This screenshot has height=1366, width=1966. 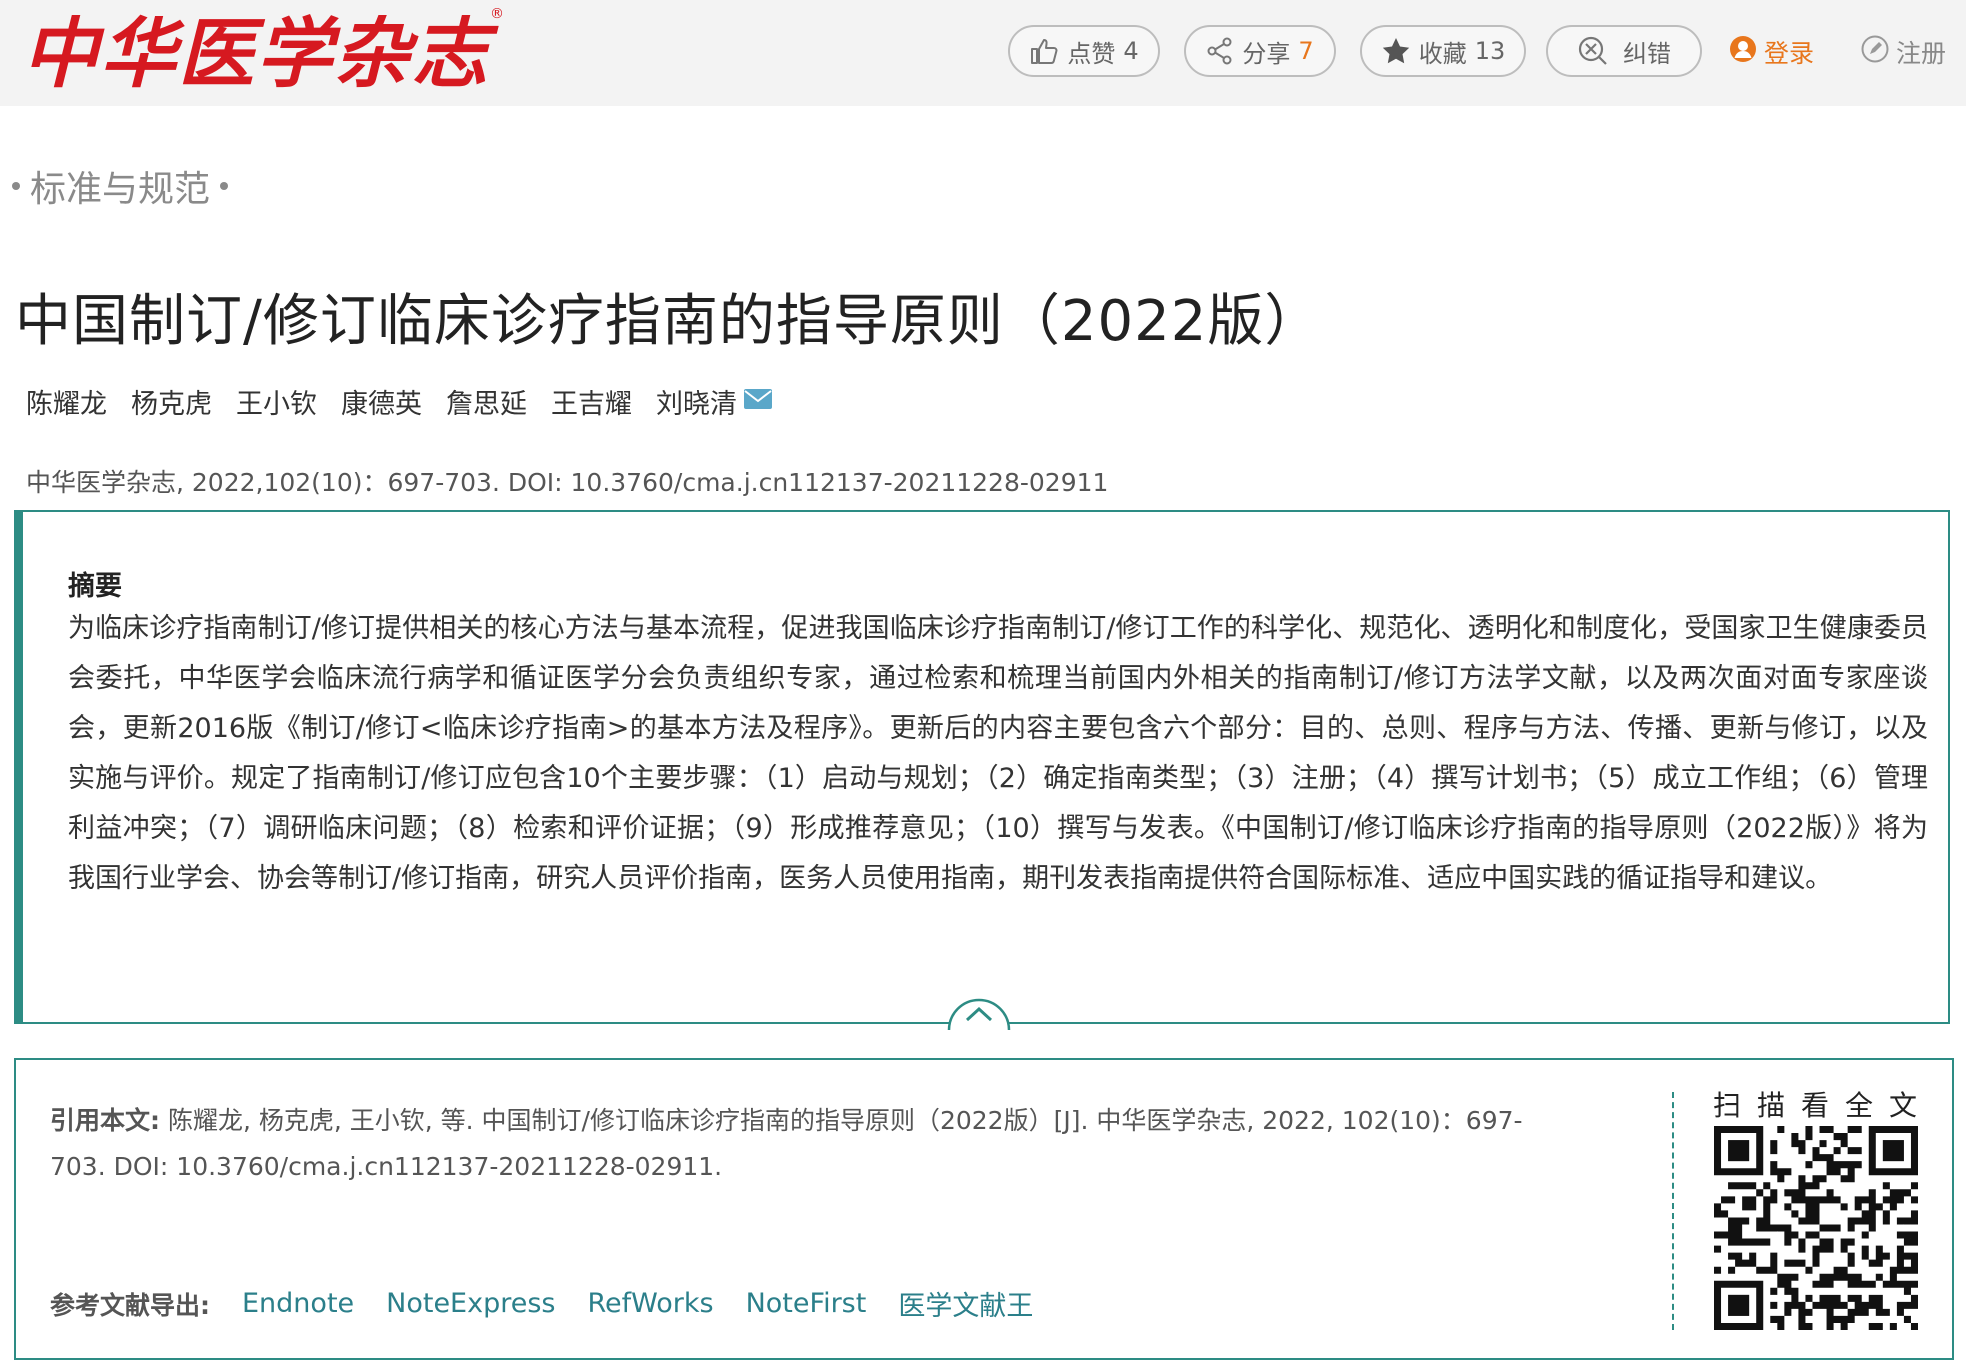 What do you see at coordinates (979, 1017) in the screenshot?
I see `chevron-up-icon` at bounding box center [979, 1017].